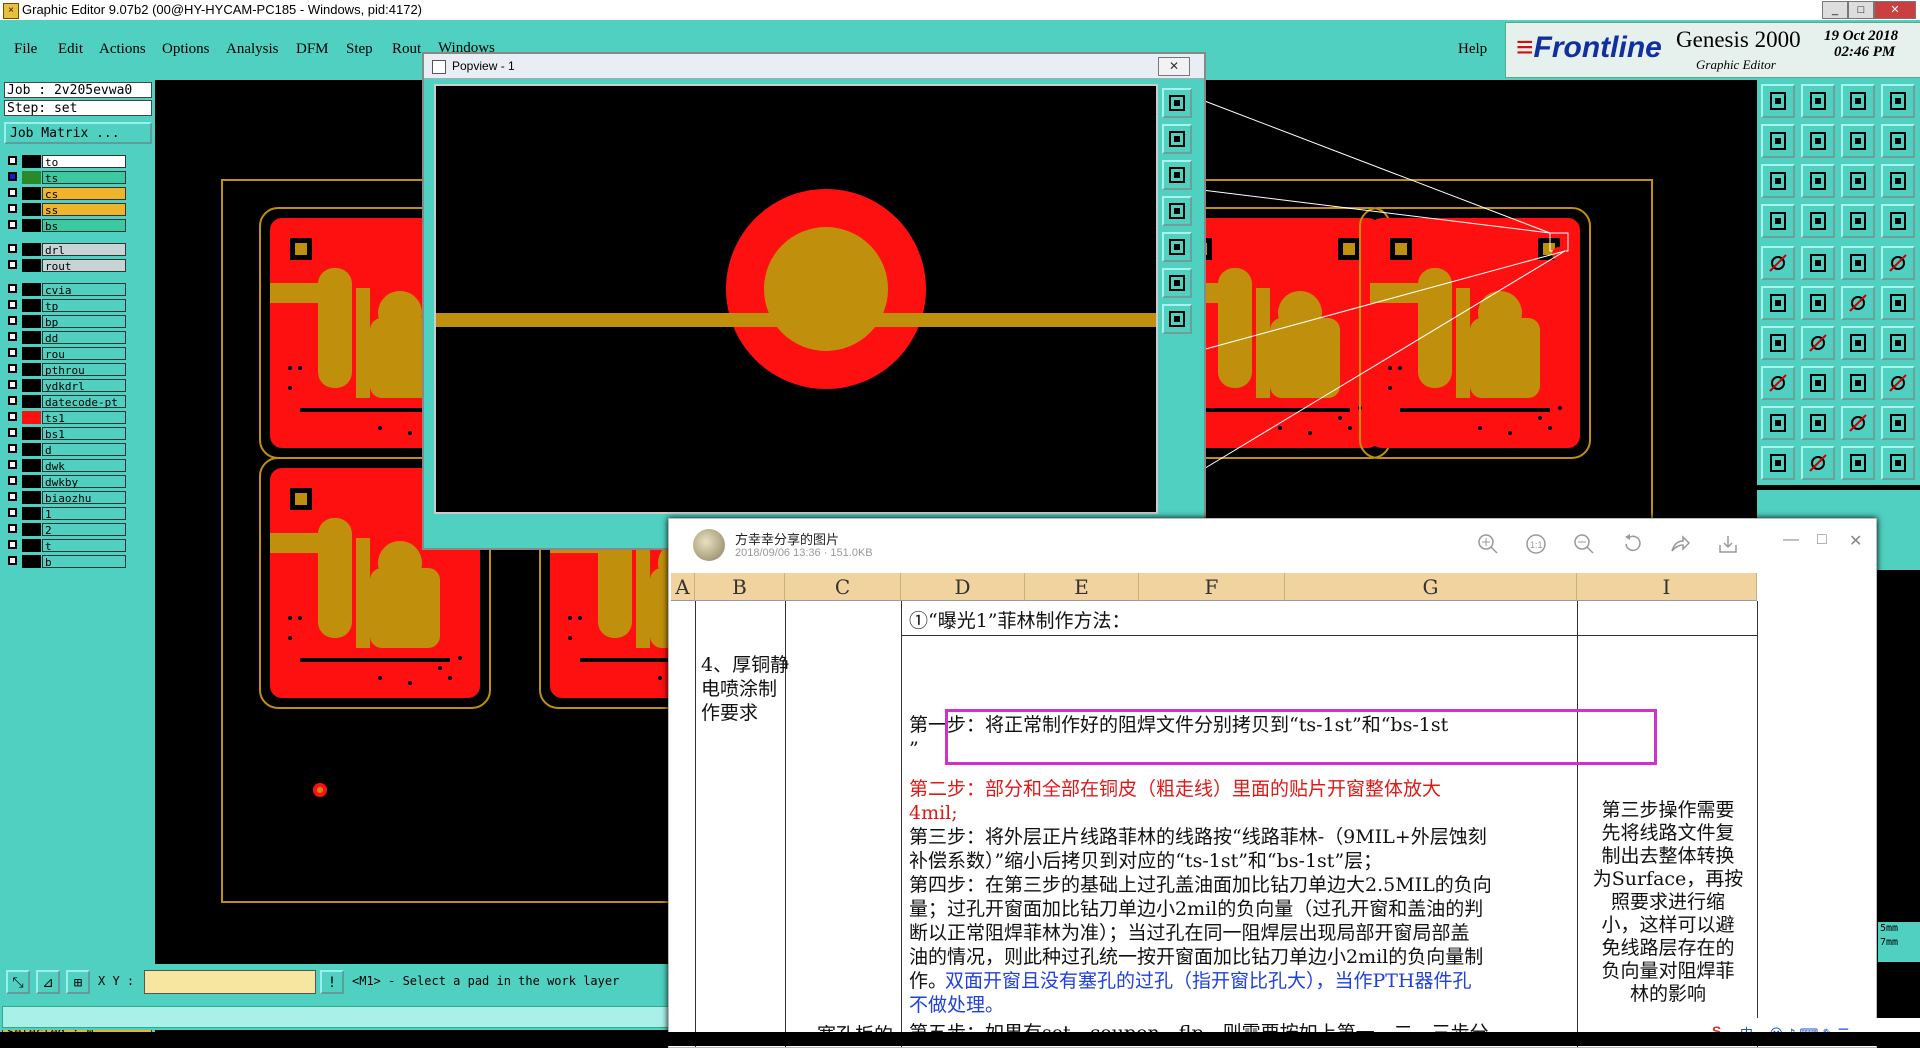  I want to click on step-left-icon, so click(1778, 141).